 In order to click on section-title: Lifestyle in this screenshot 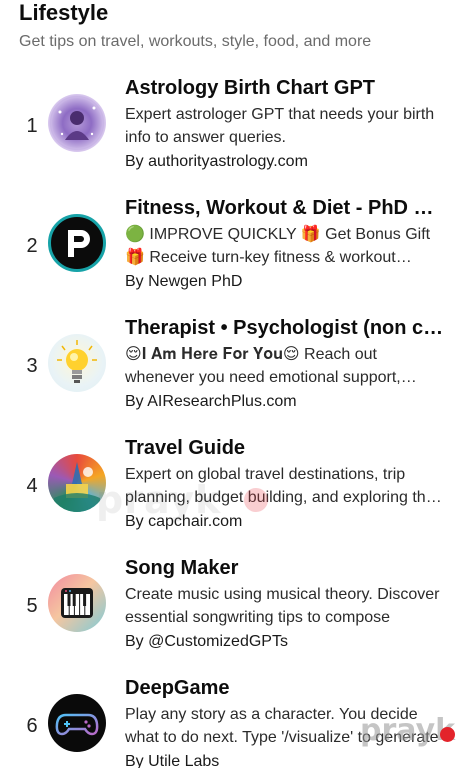, I will do `click(64, 12)`.